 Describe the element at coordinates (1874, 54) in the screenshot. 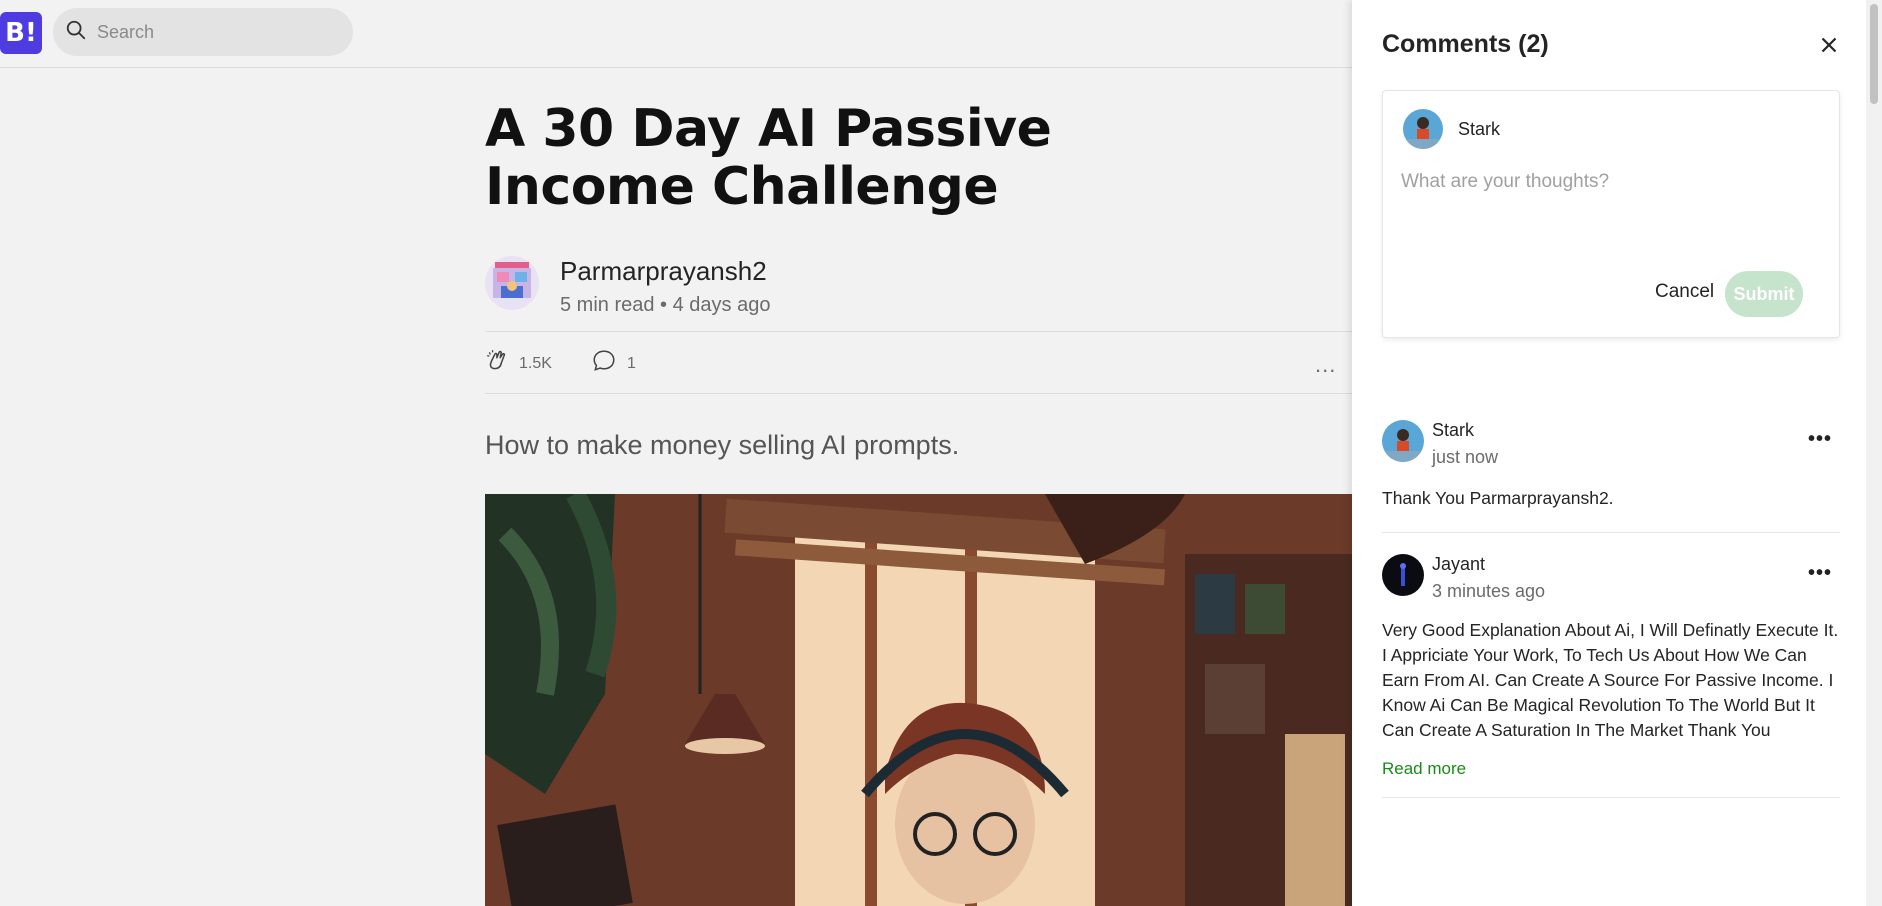

I see `scrollbar-thumb` at that location.